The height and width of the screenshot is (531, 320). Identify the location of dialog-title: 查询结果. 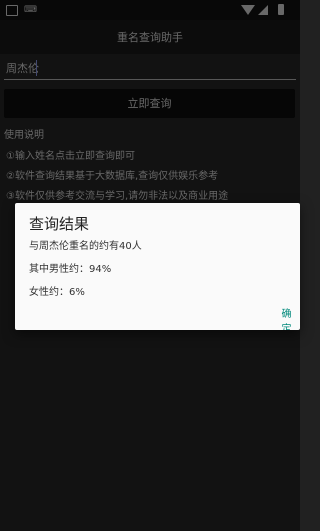
(59, 224).